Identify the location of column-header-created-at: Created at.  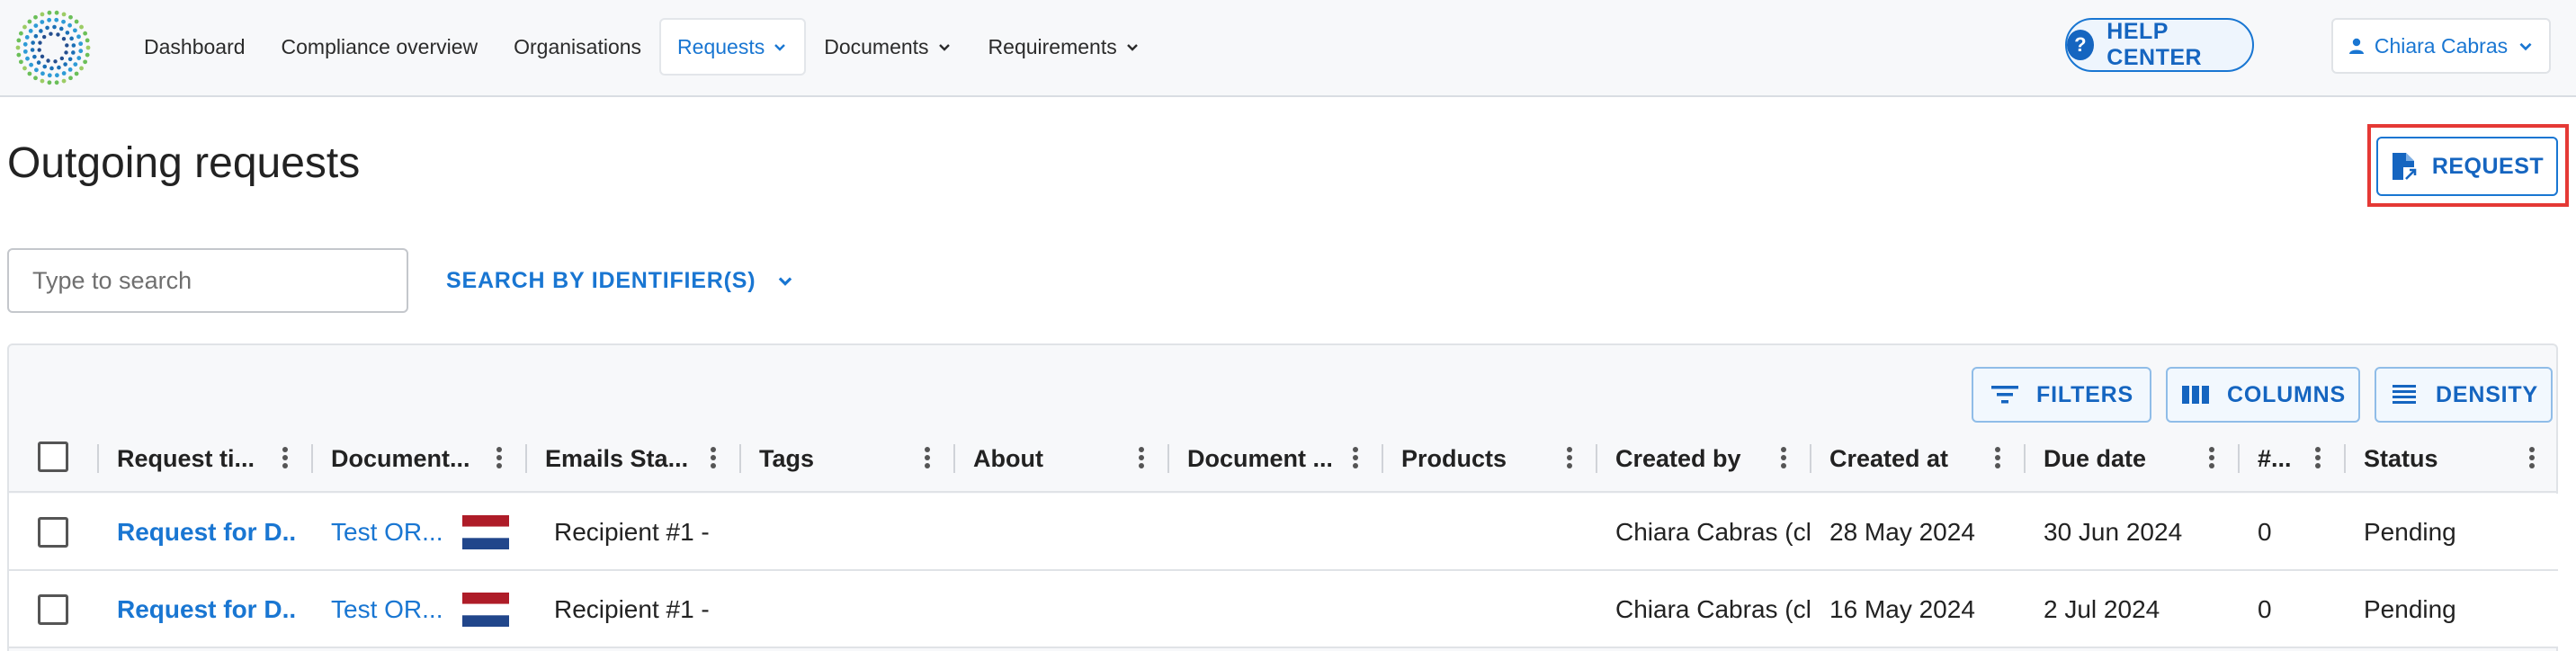
(1901, 458).